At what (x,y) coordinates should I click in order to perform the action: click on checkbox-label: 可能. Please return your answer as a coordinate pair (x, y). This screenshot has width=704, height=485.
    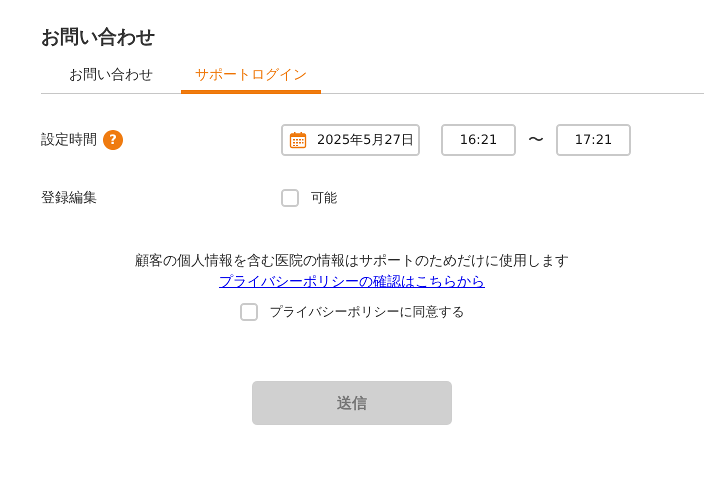
    Looking at the image, I should click on (324, 198).